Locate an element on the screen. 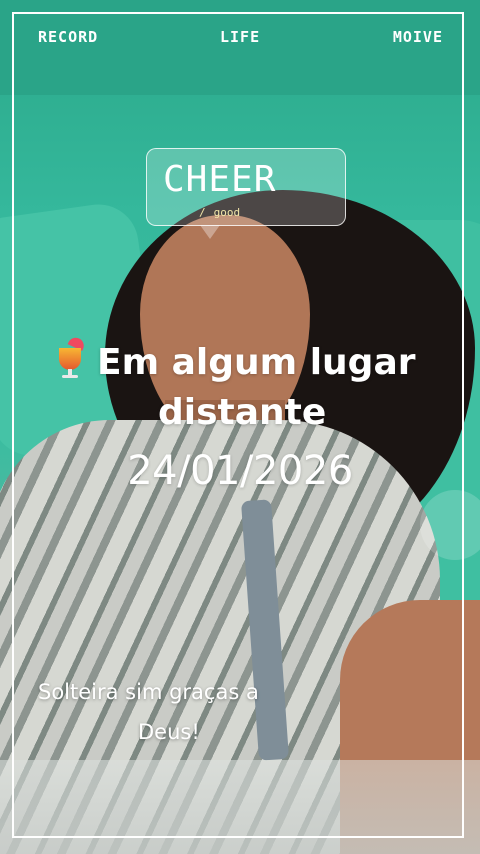 The image size is (480, 854). date-text: 24/01/2026 is located at coordinates (240, 471).